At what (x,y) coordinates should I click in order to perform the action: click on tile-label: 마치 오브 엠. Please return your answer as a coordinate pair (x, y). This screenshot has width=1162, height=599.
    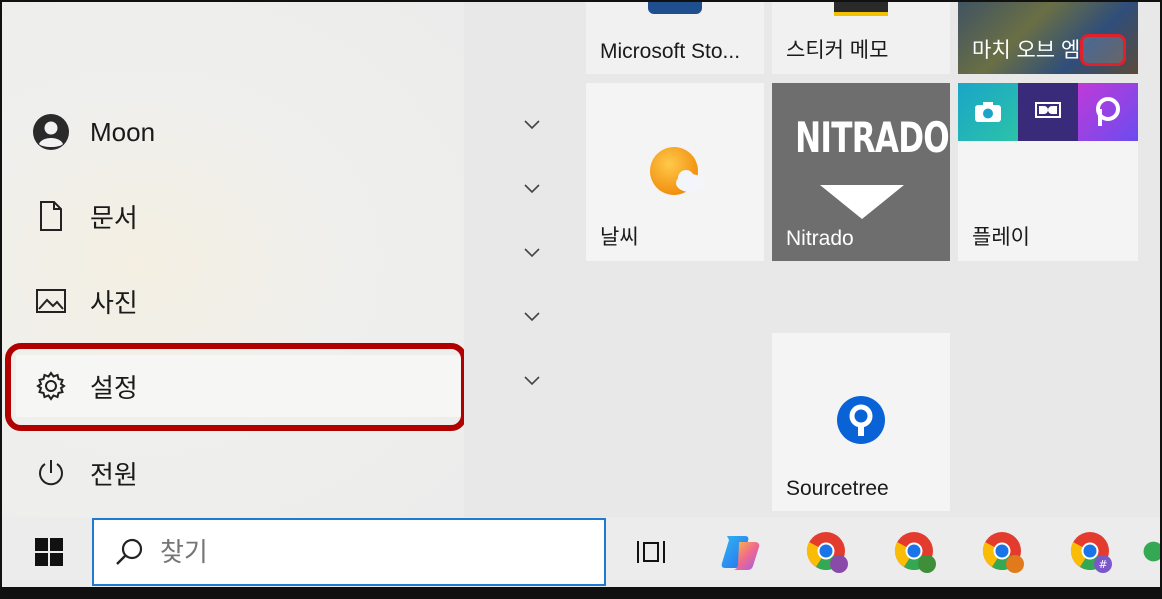
    Looking at the image, I should click on (1026, 50).